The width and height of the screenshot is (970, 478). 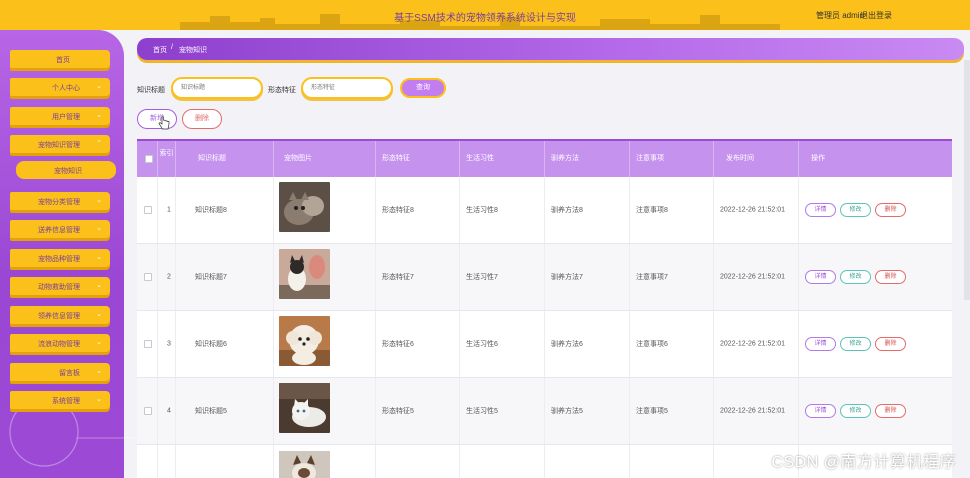 What do you see at coordinates (169, 411) in the screenshot?
I see `row-index: 4` at bounding box center [169, 411].